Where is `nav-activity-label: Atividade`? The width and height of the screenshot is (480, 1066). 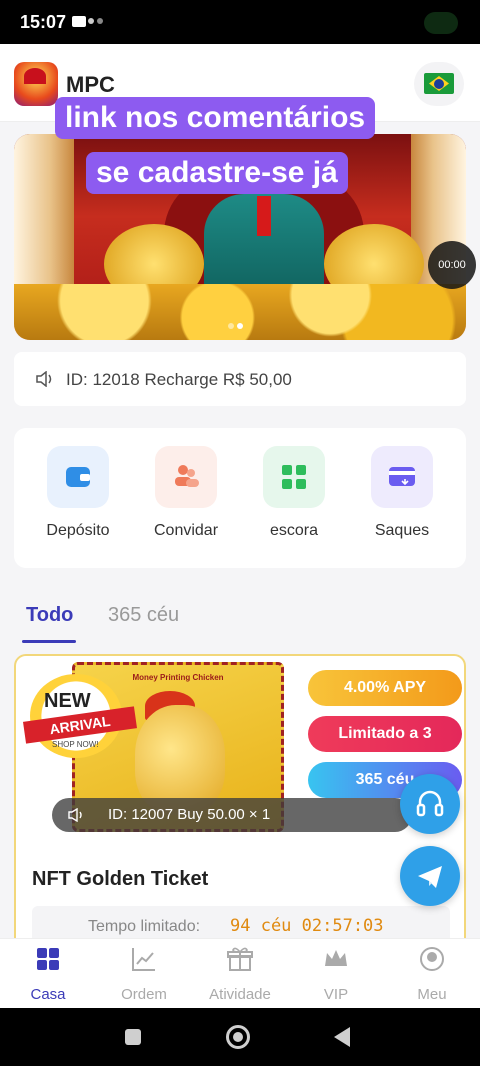
nav-activity-label: Atividade is located at coordinates (240, 994).